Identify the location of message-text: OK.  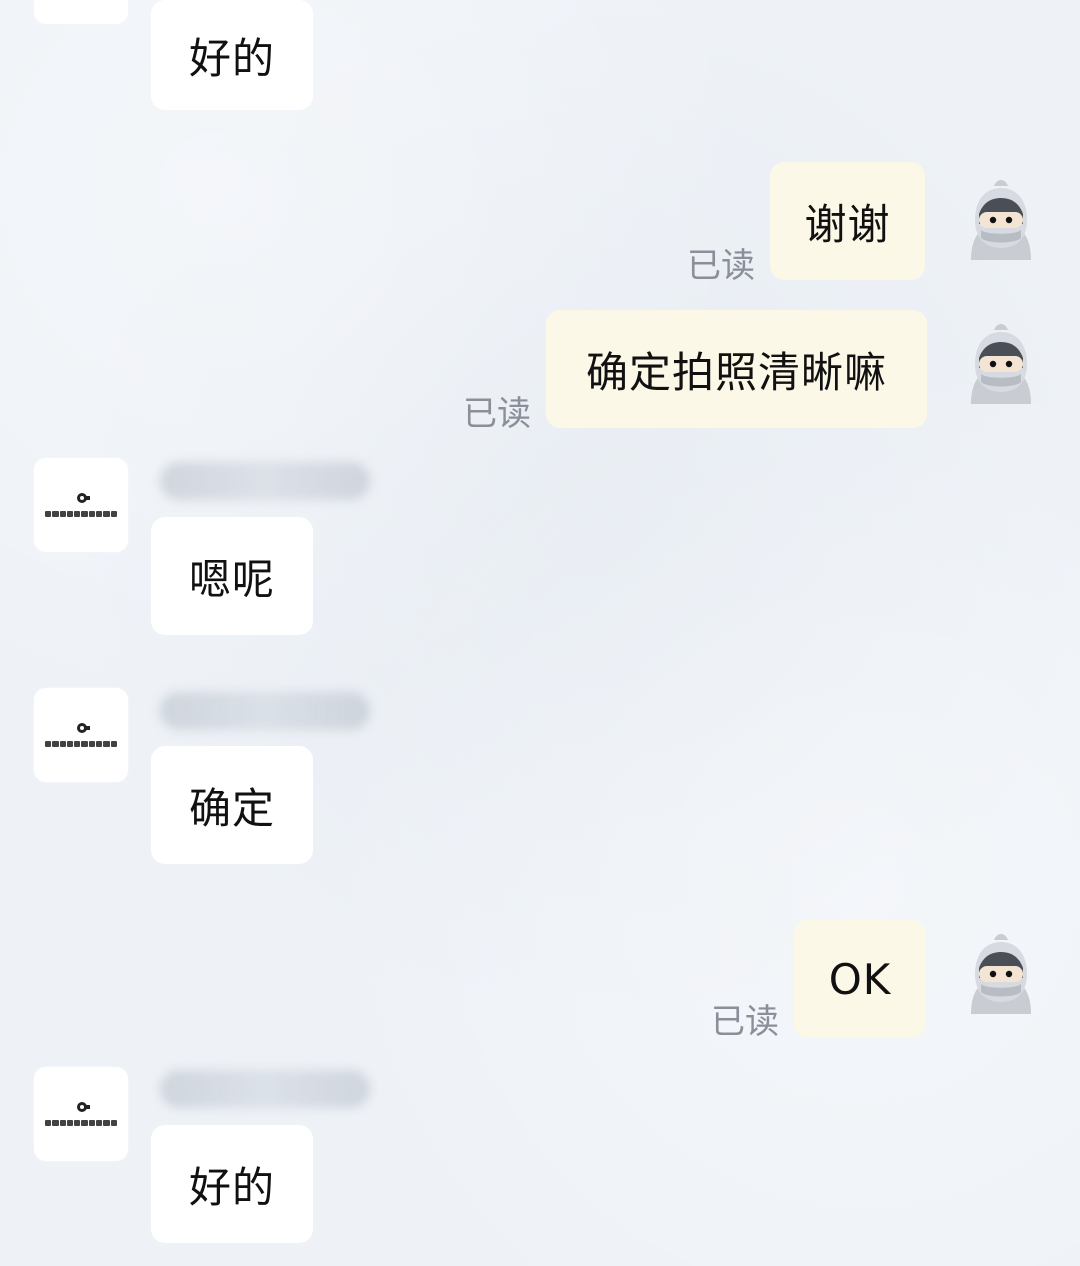
(860, 979).